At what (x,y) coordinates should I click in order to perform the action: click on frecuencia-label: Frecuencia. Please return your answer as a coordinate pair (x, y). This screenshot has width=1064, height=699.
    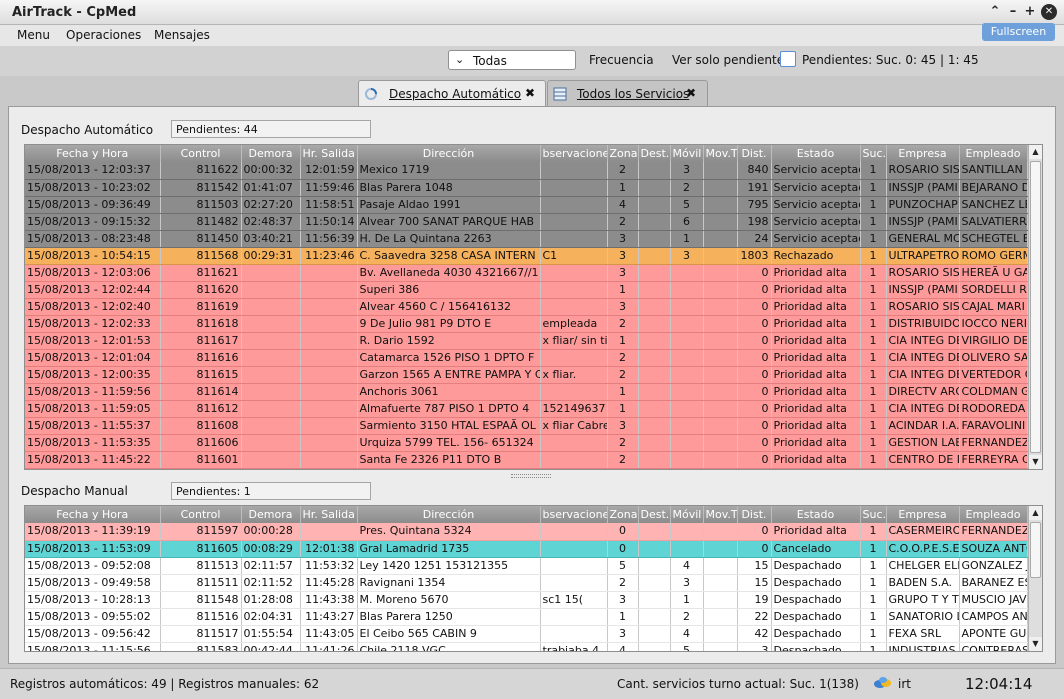
    Looking at the image, I should click on (621, 60).